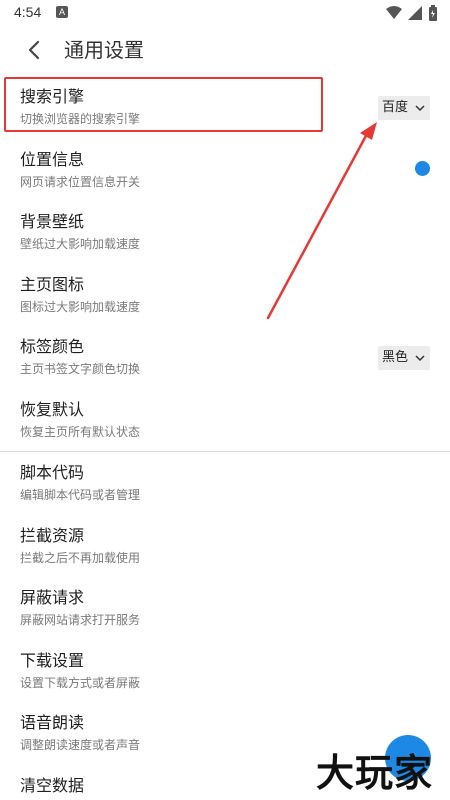 This screenshot has width=450, height=800. Describe the element at coordinates (433, 13) in the screenshot. I see `battery-icon` at that location.